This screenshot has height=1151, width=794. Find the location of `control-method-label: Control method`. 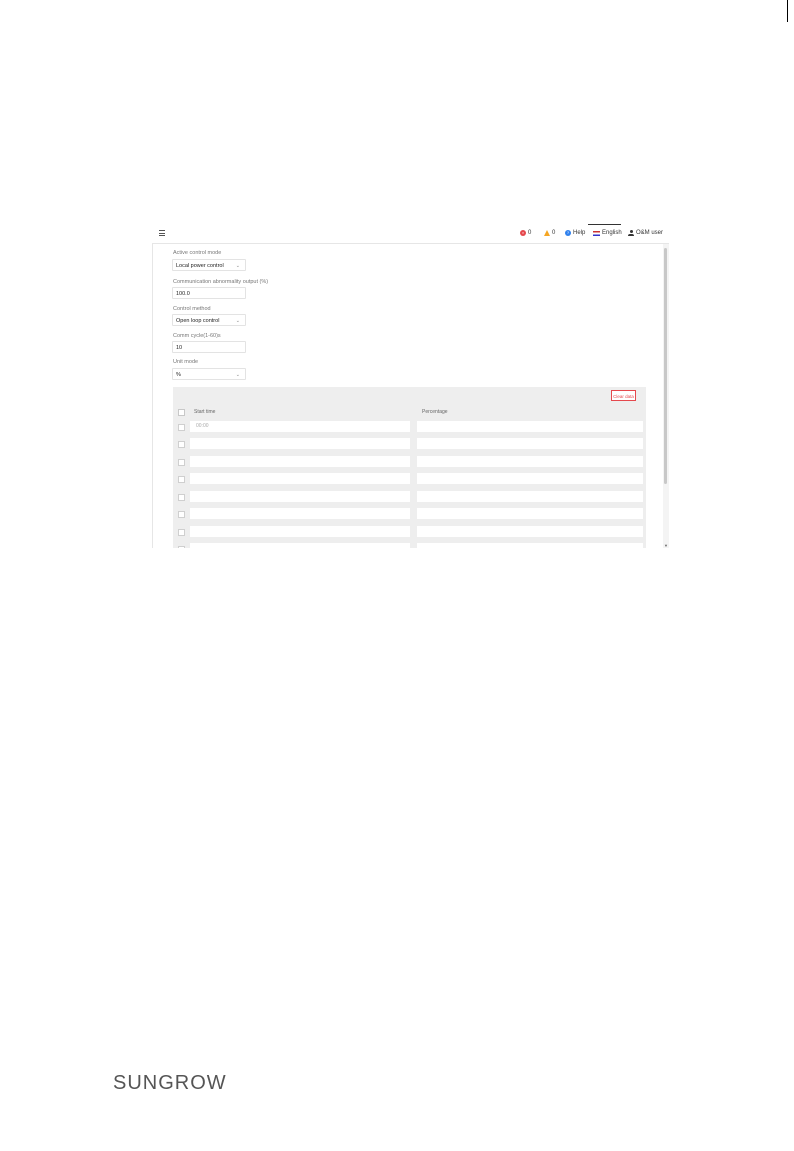

control-method-label: Control method is located at coordinates (192, 309).